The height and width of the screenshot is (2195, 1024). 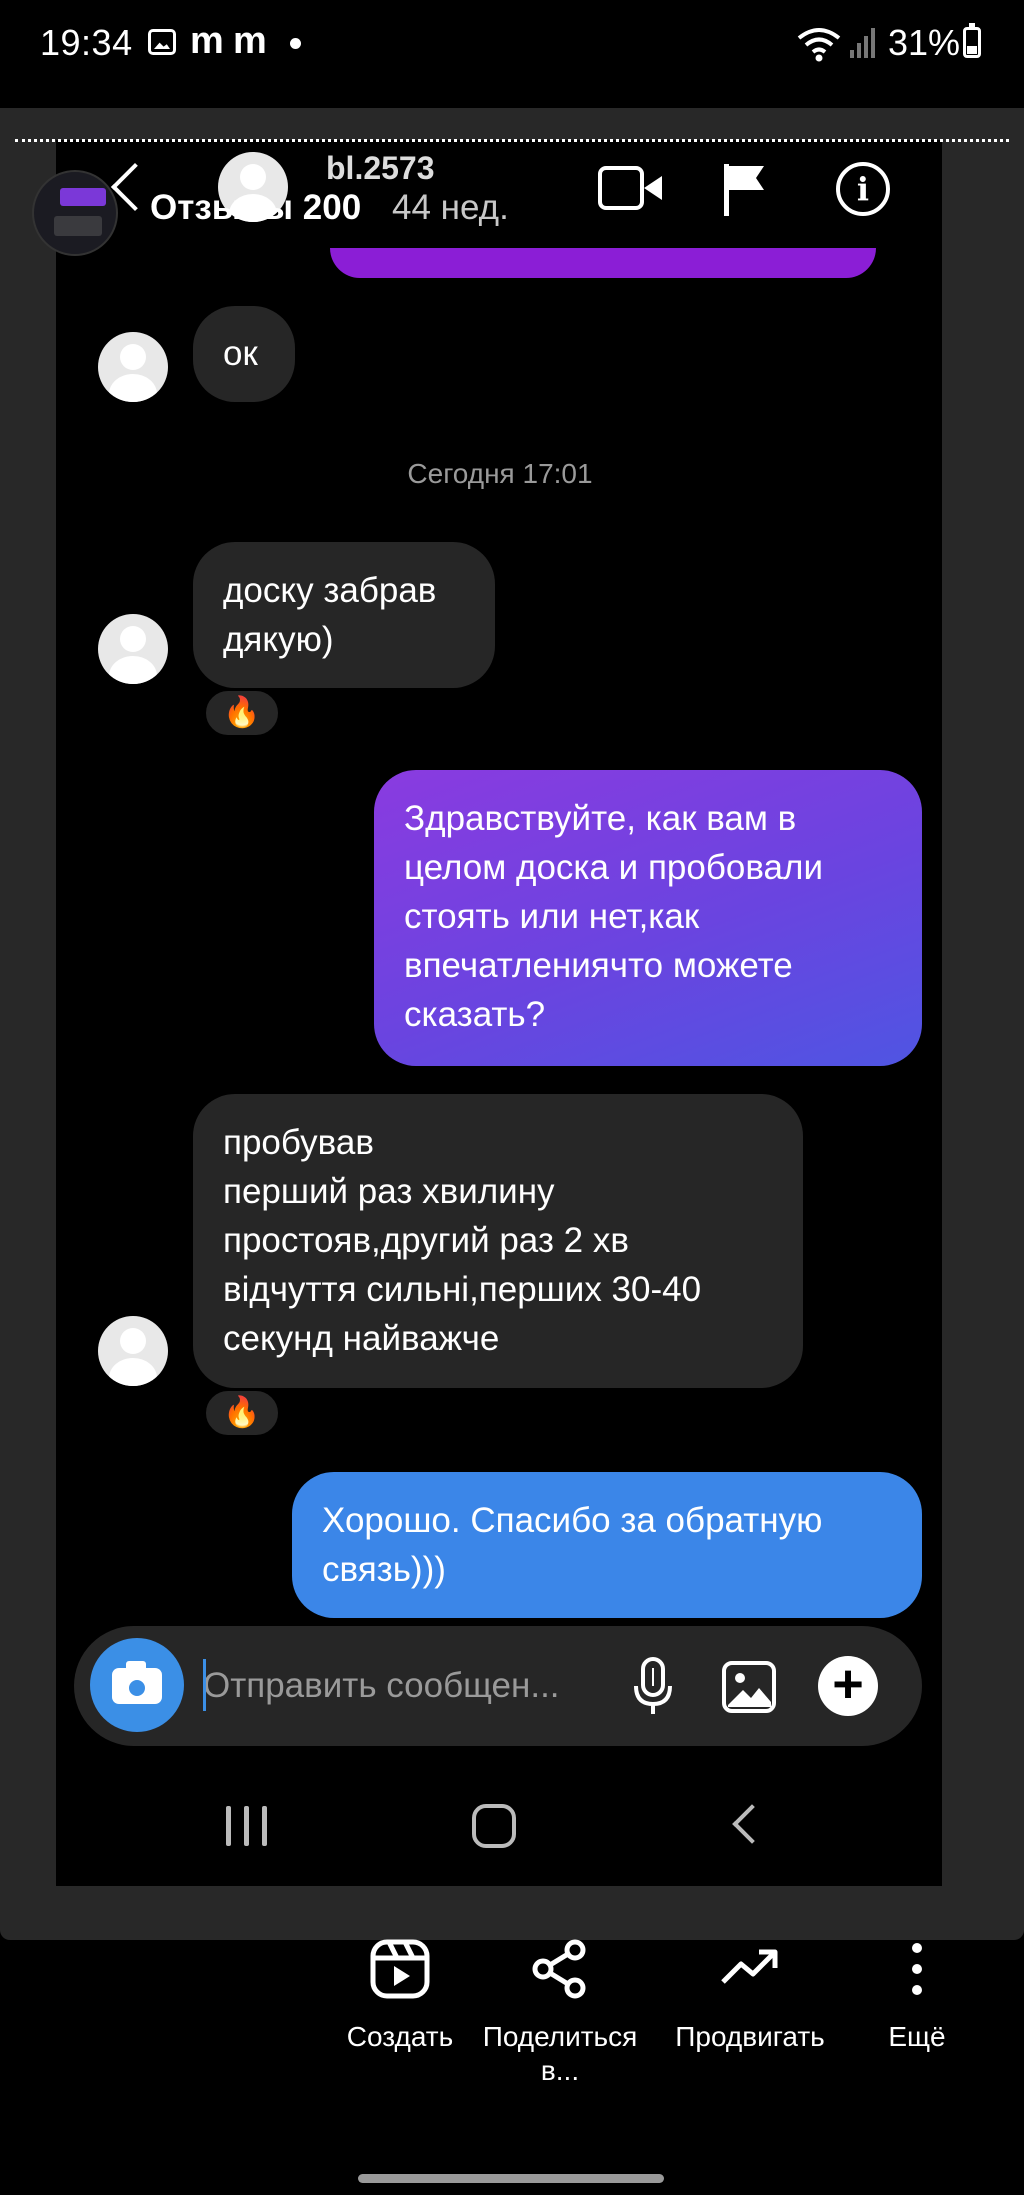 I want to click on story-title: Отзывы 200, so click(x=255, y=208).